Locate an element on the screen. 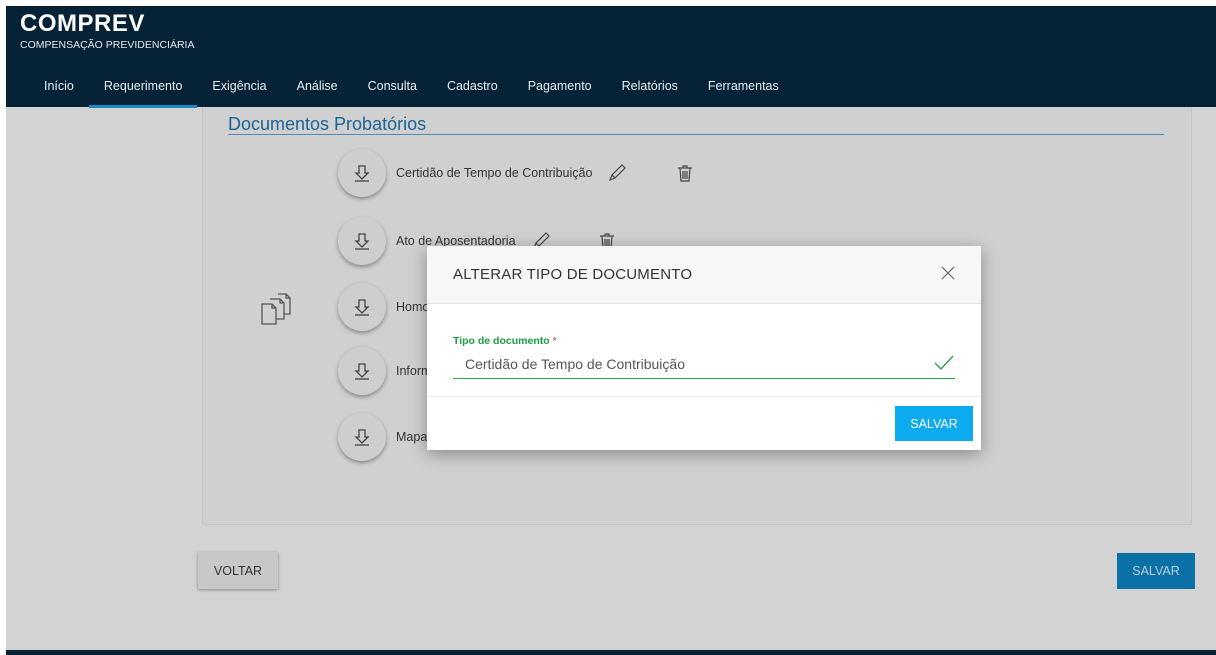  nav-pagamento: Pagamento is located at coordinates (560, 90).